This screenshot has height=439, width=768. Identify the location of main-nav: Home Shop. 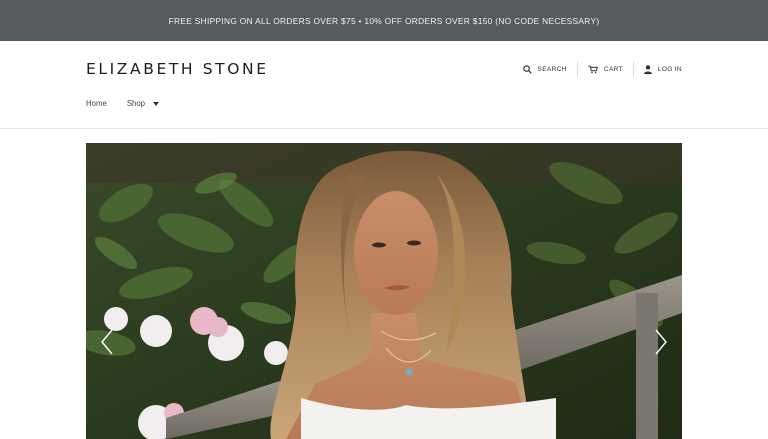
(123, 103).